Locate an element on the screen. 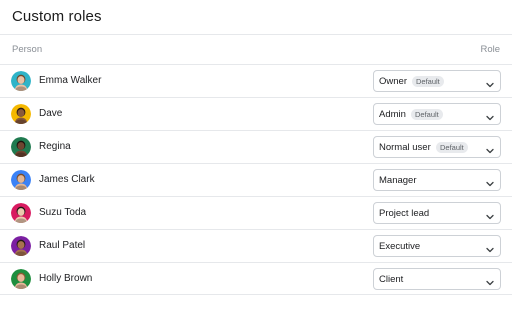 The image size is (512, 325). role-dropdown: Executive is located at coordinates (437, 246).